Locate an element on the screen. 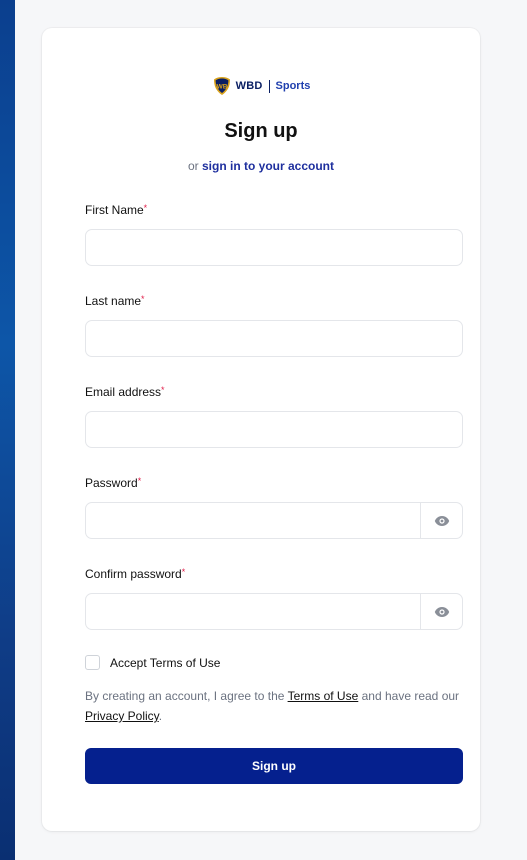  accept-terms-row: Accept Terms of Use is located at coordinates (152, 662).